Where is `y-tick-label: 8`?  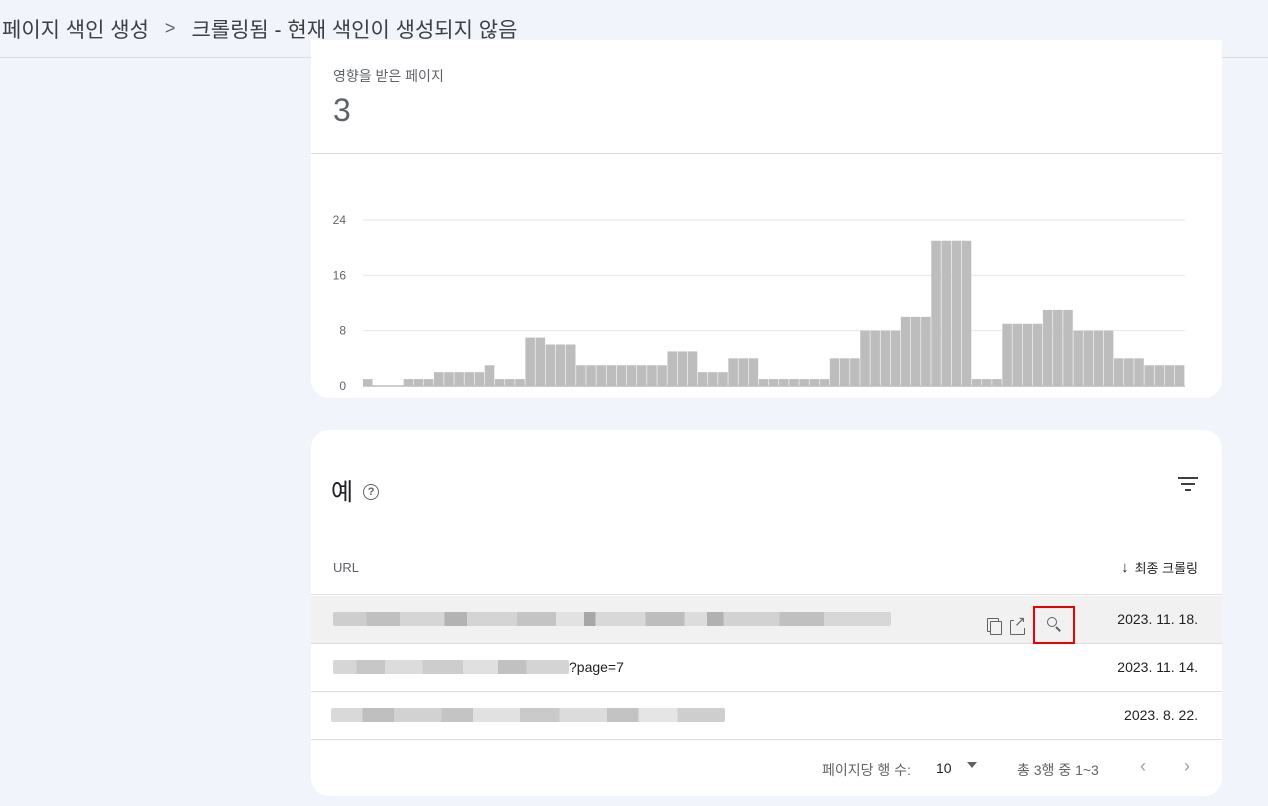 y-tick-label: 8 is located at coordinates (342, 331).